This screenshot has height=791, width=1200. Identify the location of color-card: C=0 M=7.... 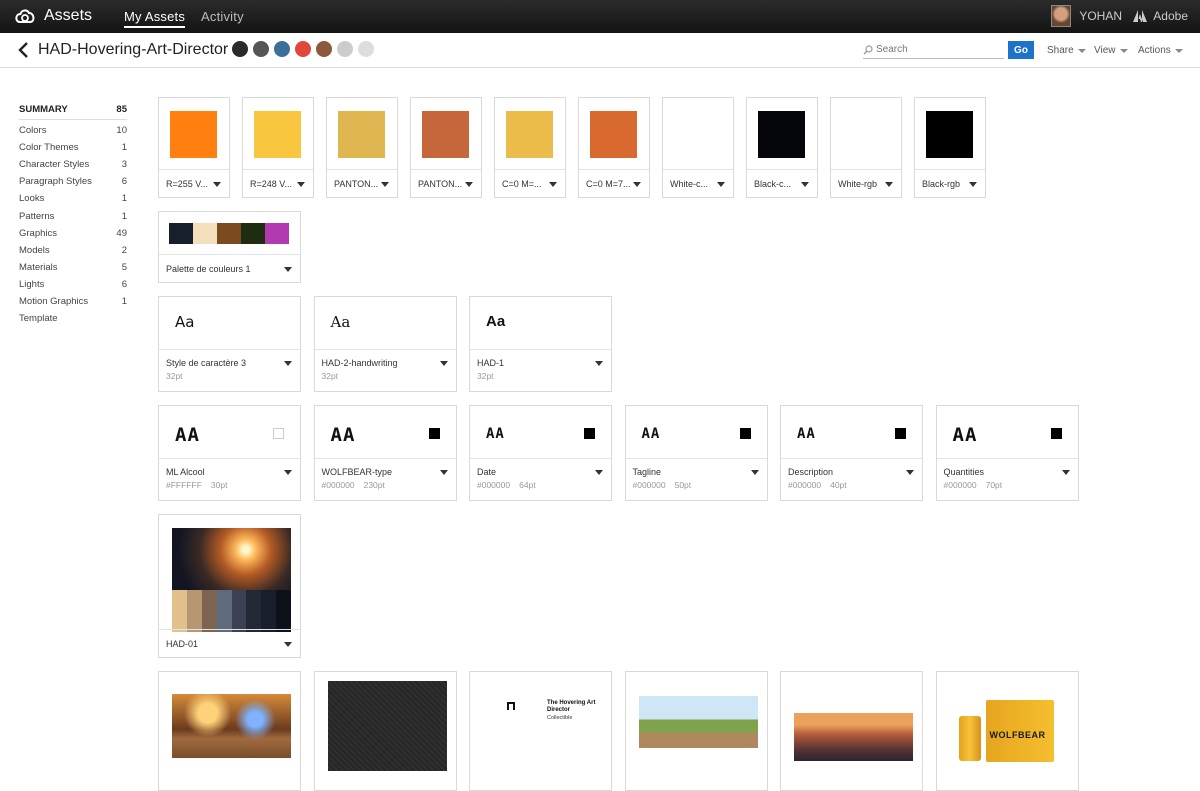
(614, 147).